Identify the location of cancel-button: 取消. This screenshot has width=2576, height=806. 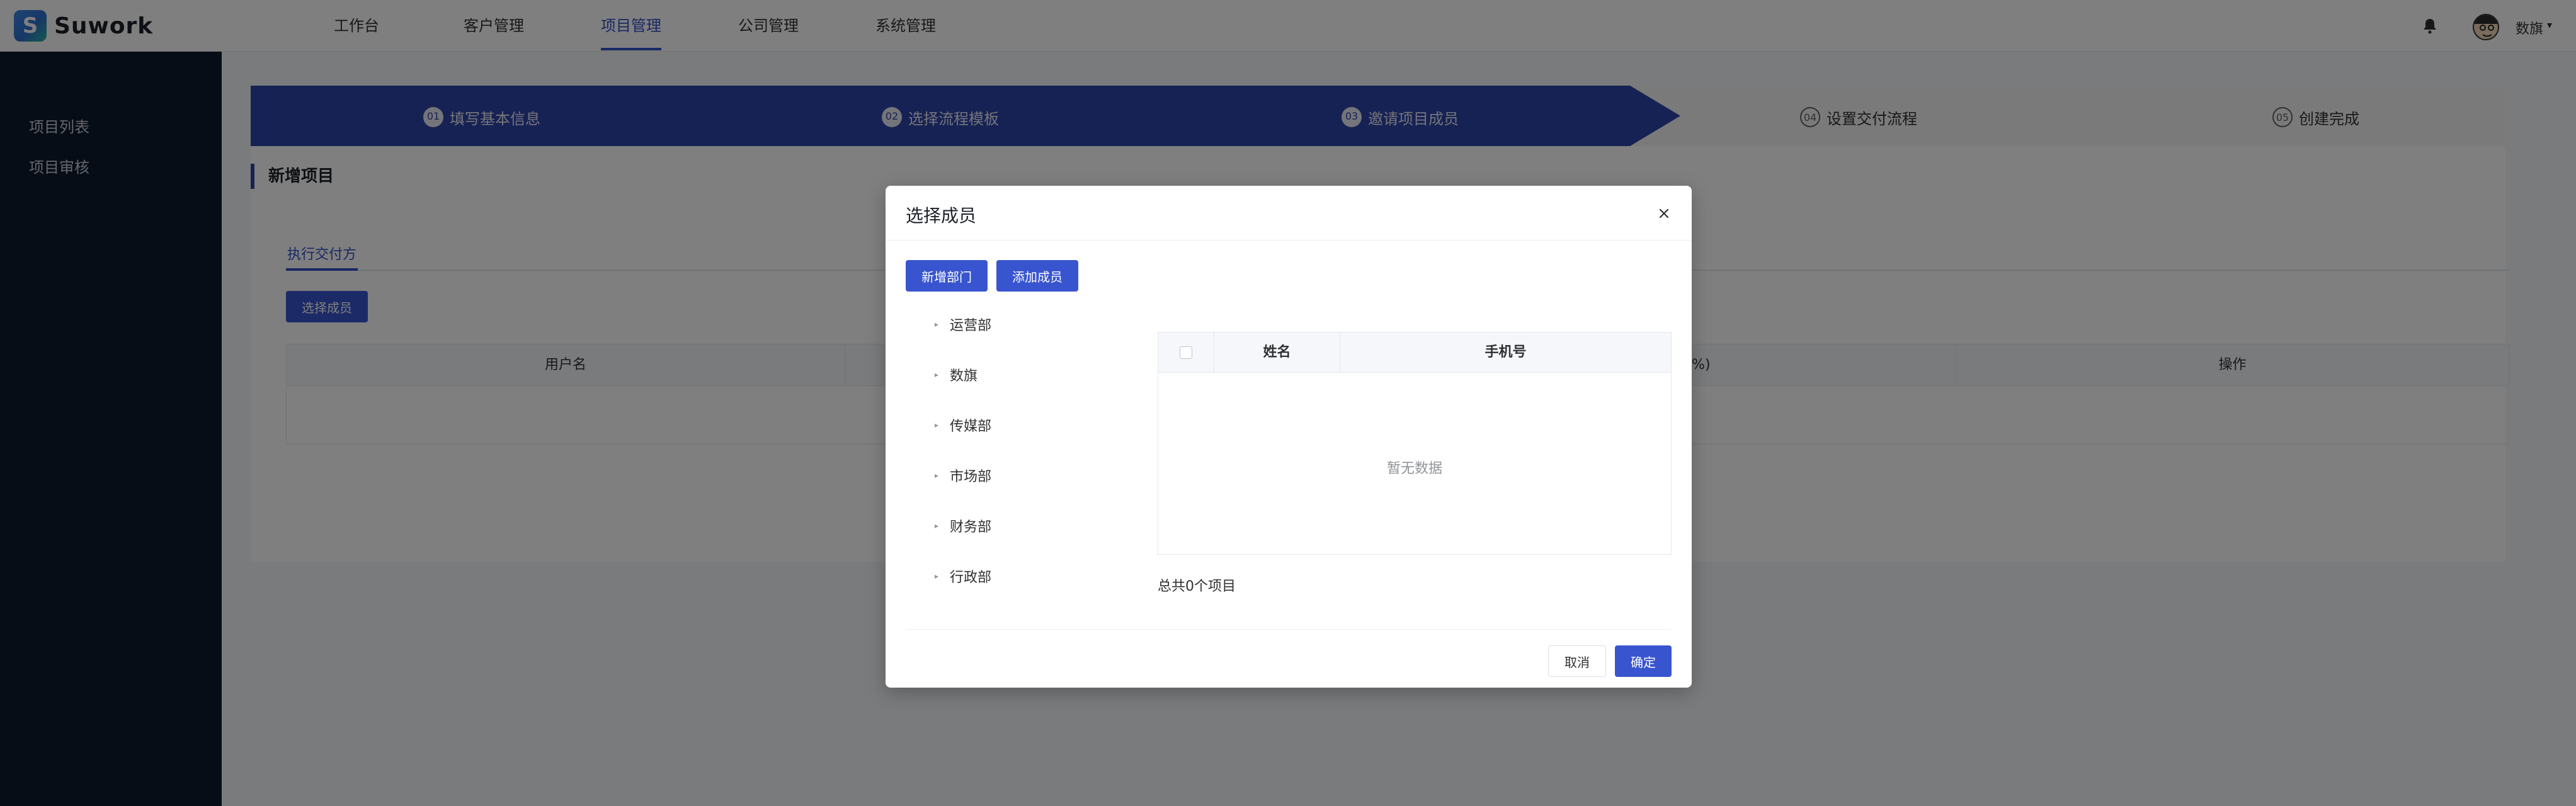
(1577, 661).